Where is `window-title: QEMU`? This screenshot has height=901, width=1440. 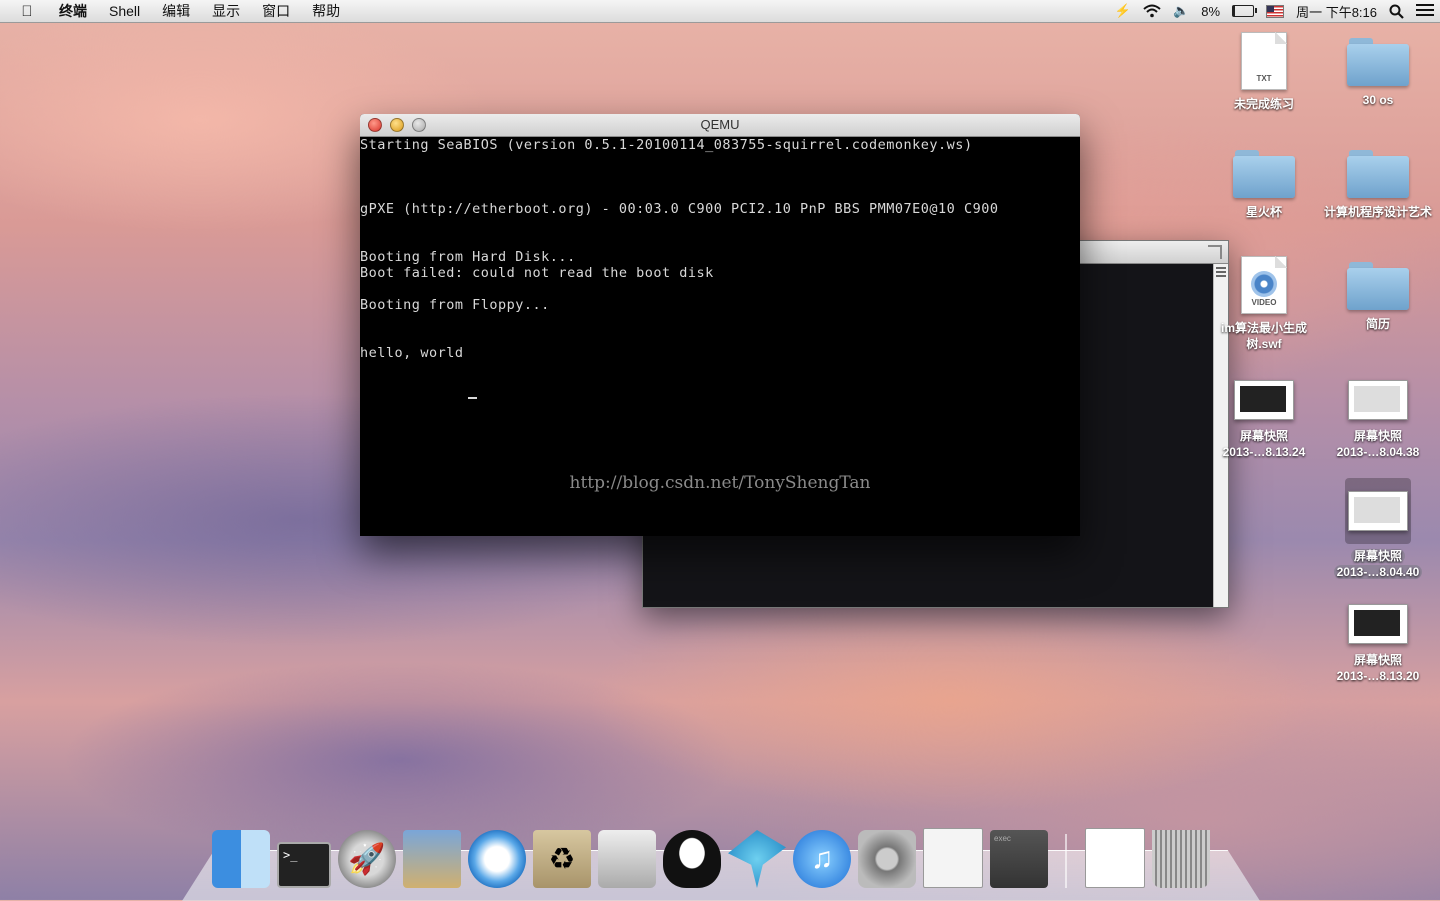 window-title: QEMU is located at coordinates (720, 124).